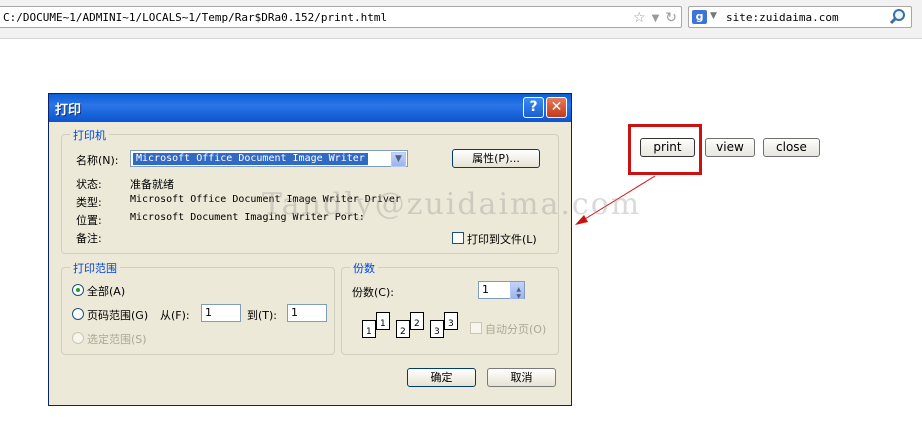  I want to click on copies-input: 1 ▲ ▼, so click(501, 290).